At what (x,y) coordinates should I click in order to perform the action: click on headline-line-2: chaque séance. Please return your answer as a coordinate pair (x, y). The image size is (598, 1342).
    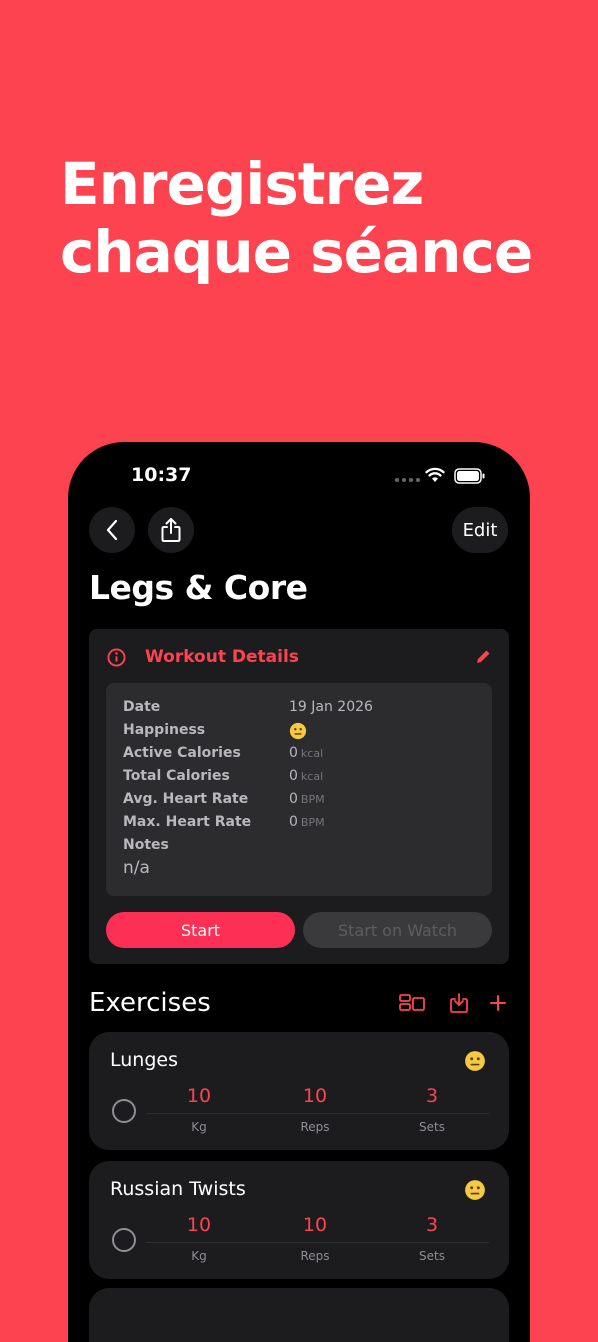
    Looking at the image, I should click on (296, 252).